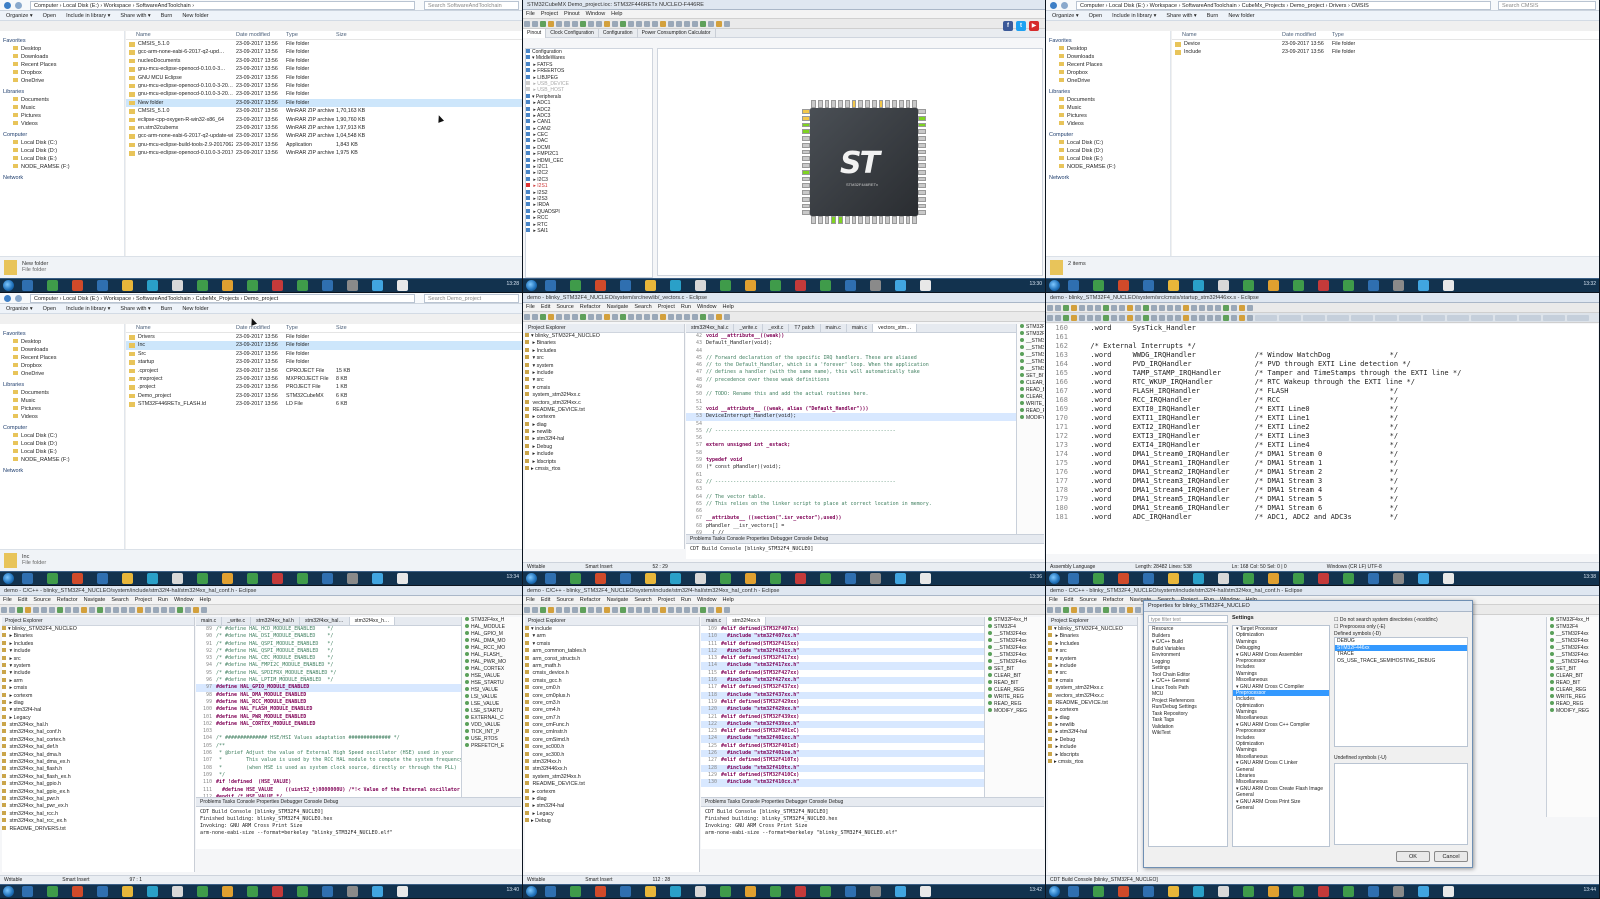  Describe the element at coordinates (612, 732) in the screenshot. I see `tree-item: core_cmInstr.h` at that location.